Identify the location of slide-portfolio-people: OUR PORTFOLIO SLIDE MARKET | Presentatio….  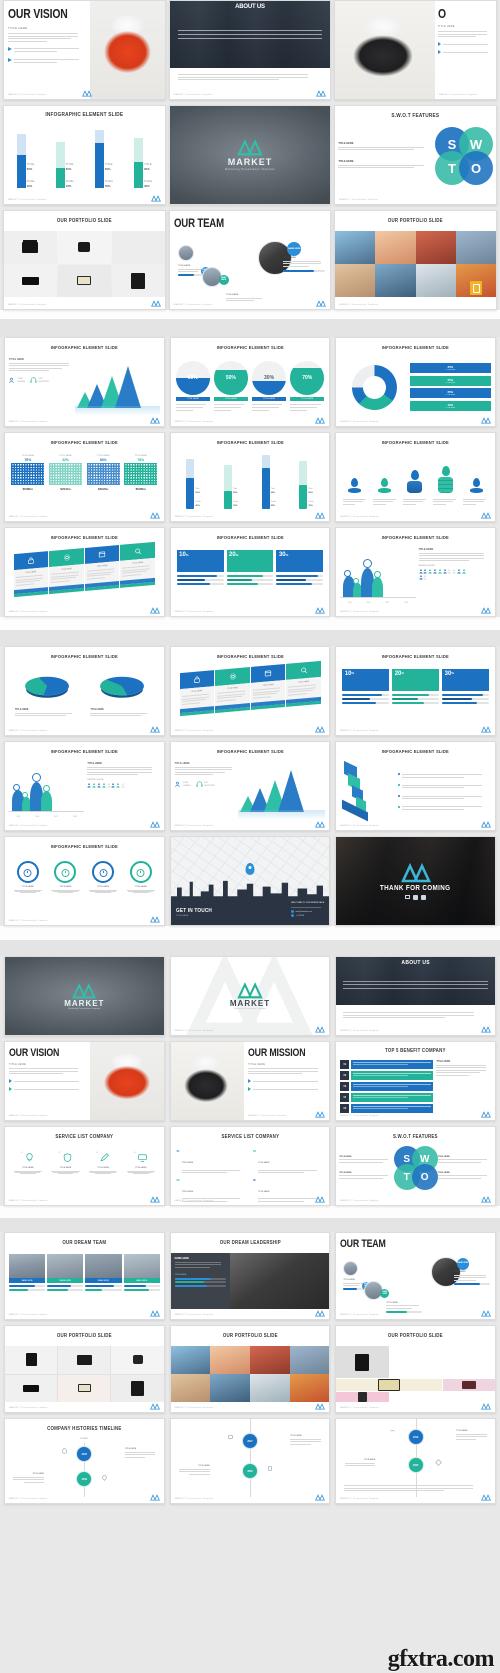
(415, 260).